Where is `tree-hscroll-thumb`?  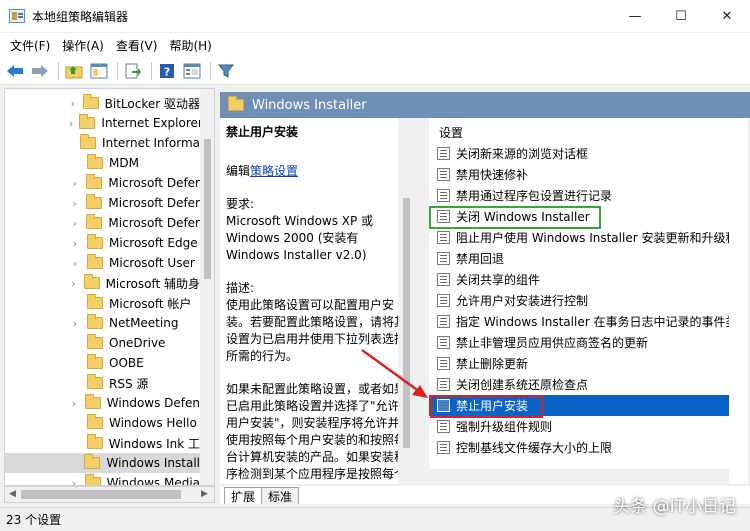 tree-hscroll-thumb is located at coordinates (101, 494).